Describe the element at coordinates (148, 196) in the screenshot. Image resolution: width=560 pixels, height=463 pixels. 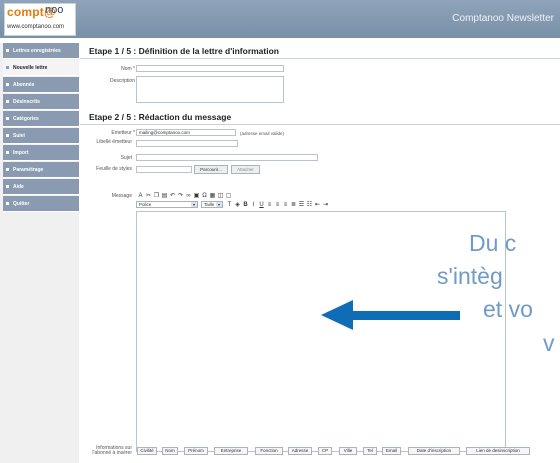
I see `cut-icon: ✂` at that location.